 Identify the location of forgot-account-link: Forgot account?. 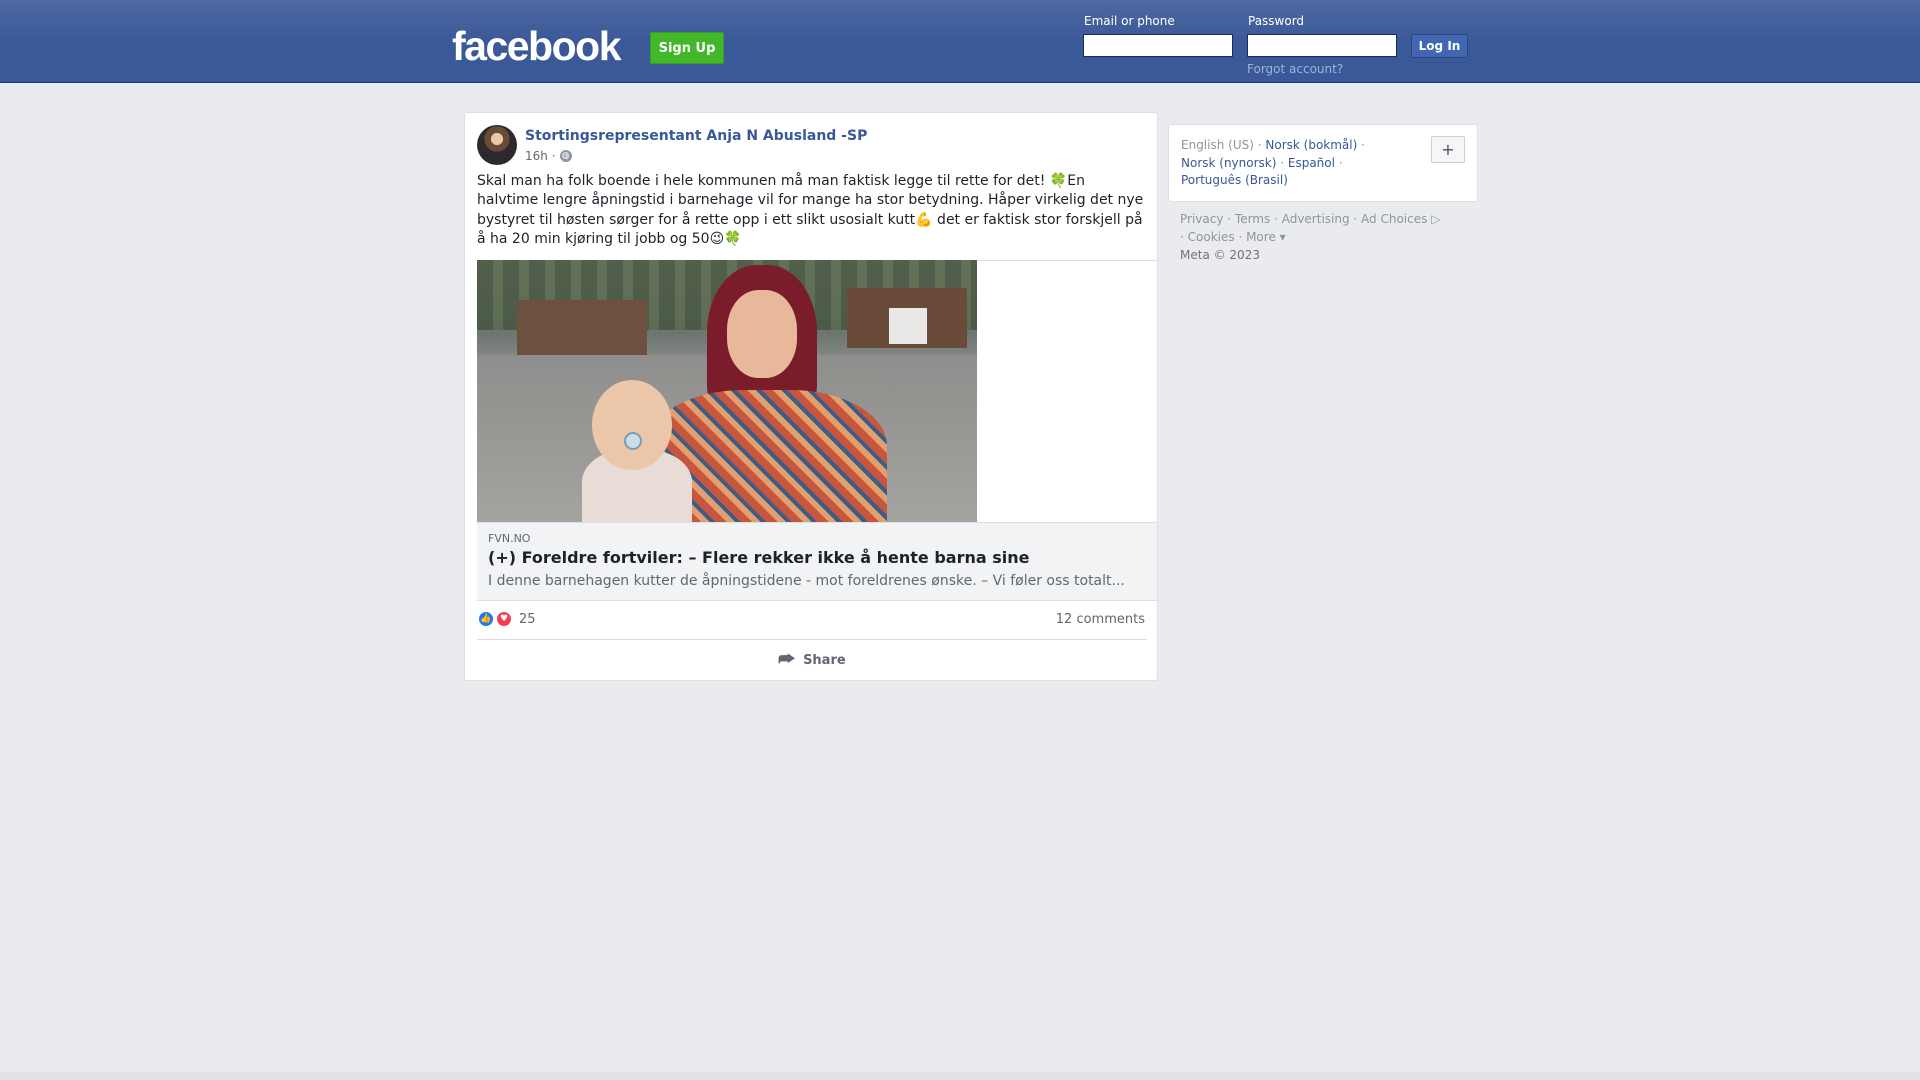
(1295, 69).